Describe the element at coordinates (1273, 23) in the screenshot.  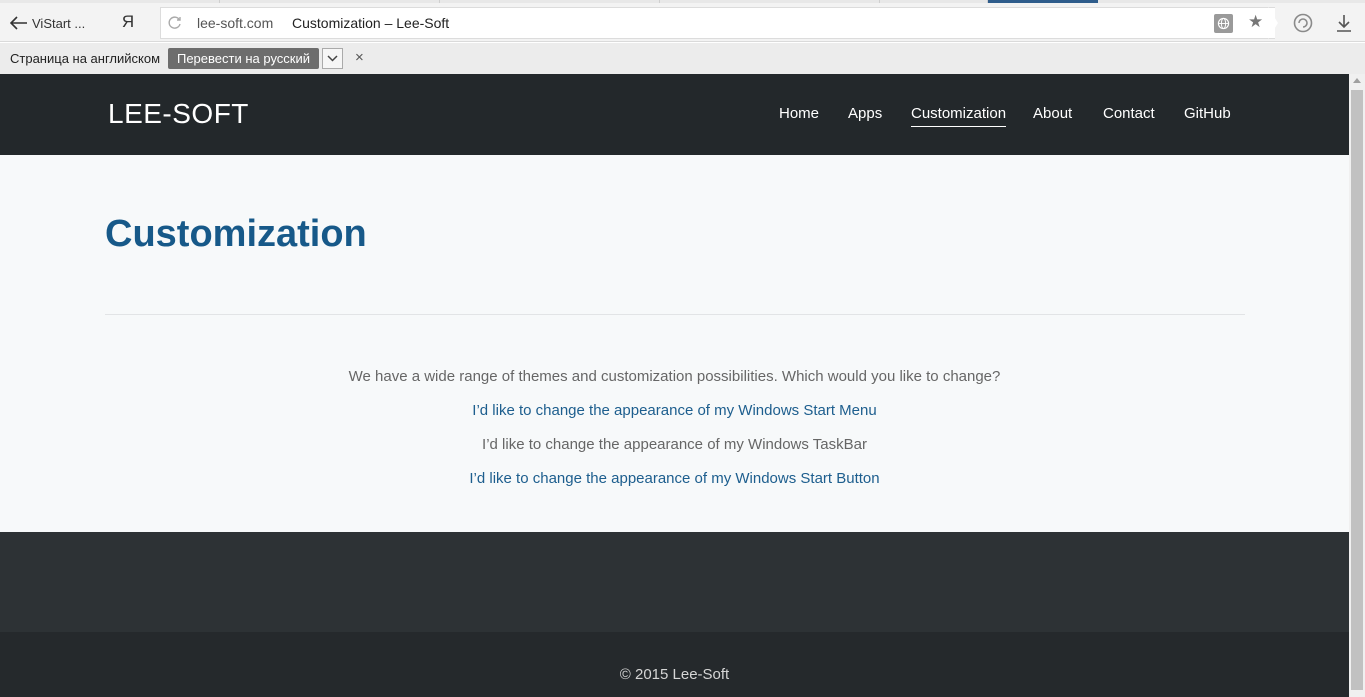
I see `address-bar-edge` at that location.